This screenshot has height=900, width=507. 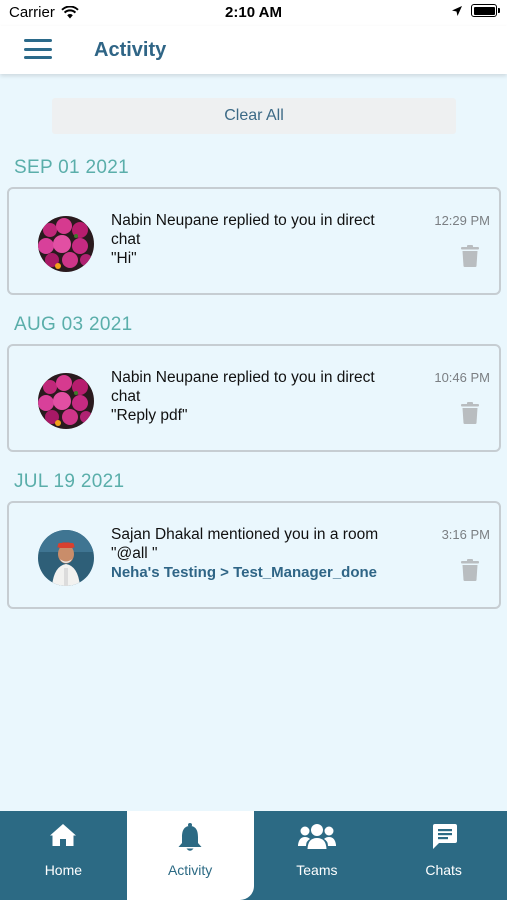 I want to click on date-header: AUG 03 2021, so click(x=73, y=324).